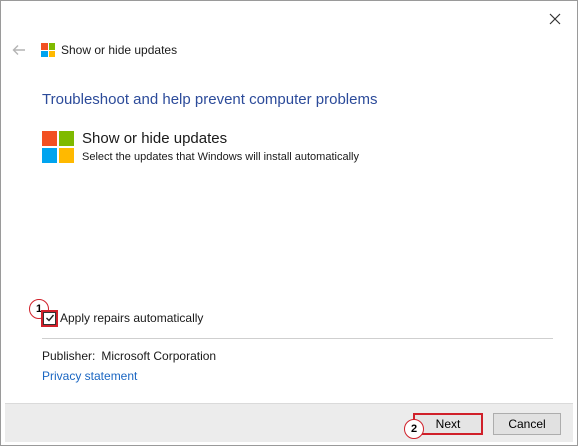 This screenshot has width=578, height=446. I want to click on apply-repairs-checkbox, so click(49, 318).